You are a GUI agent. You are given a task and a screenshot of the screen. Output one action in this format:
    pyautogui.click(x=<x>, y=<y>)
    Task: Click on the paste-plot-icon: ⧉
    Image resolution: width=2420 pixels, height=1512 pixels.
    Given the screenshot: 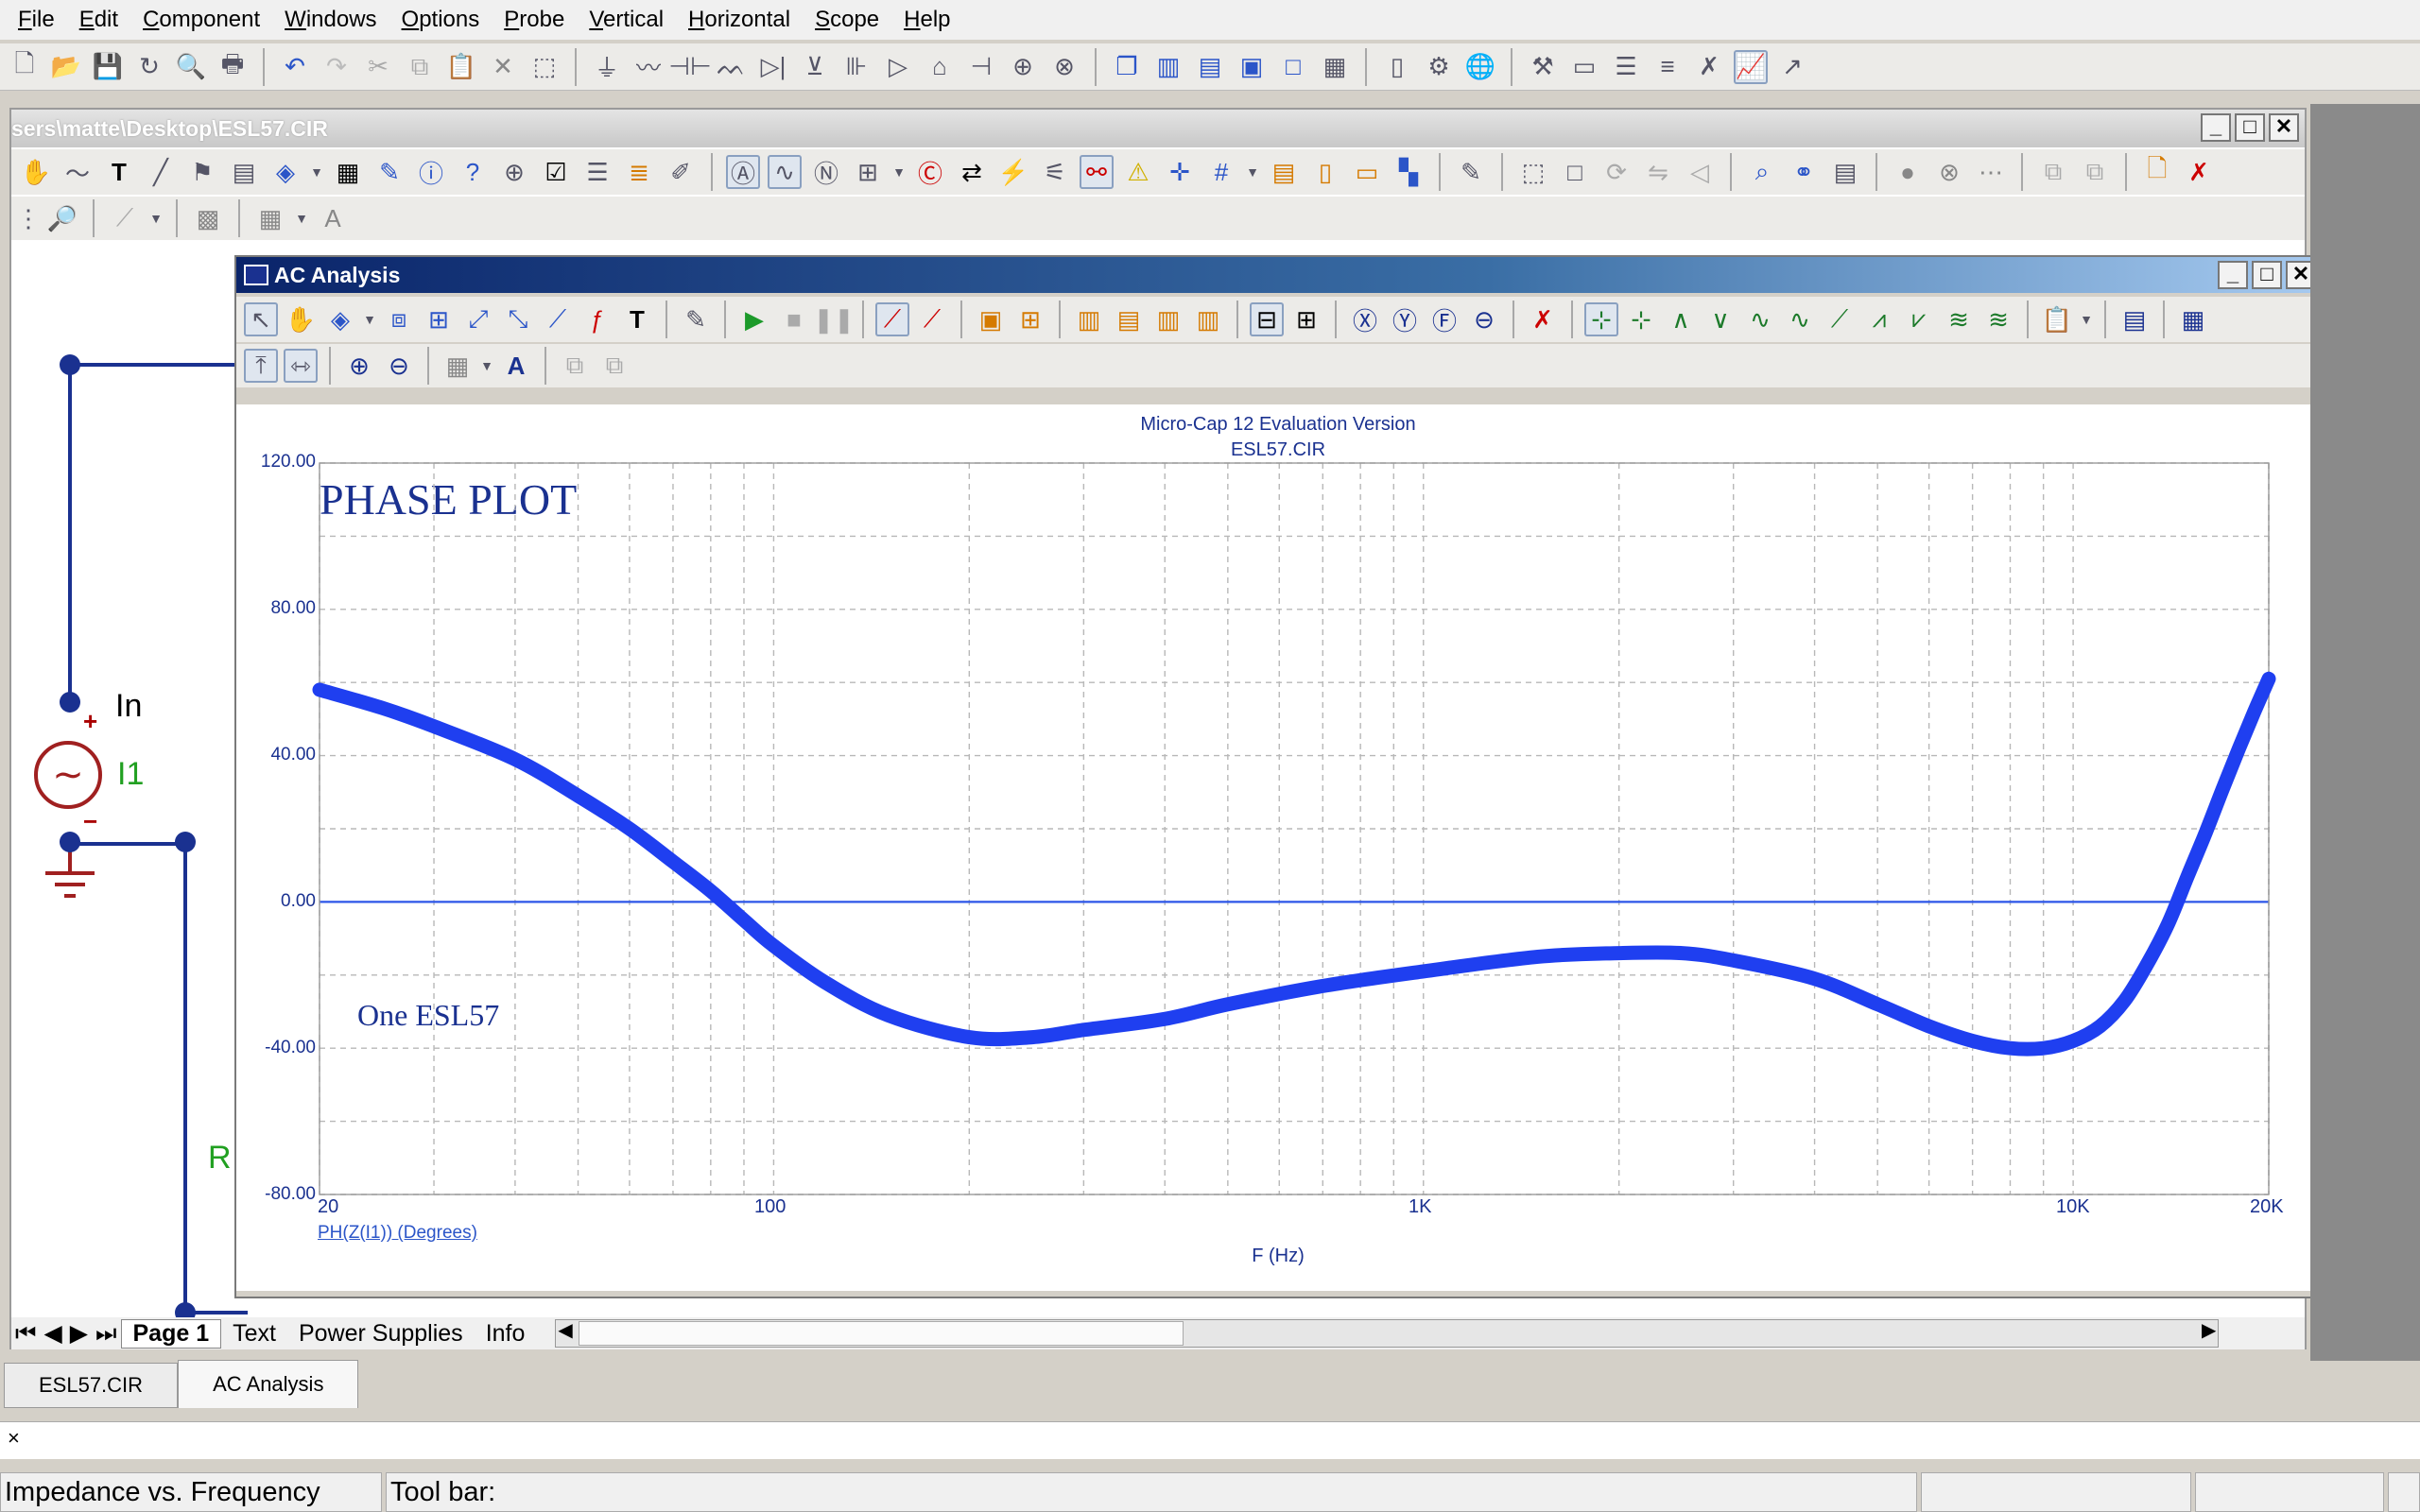 What is the action you would take?
    pyautogui.click(x=614, y=366)
    